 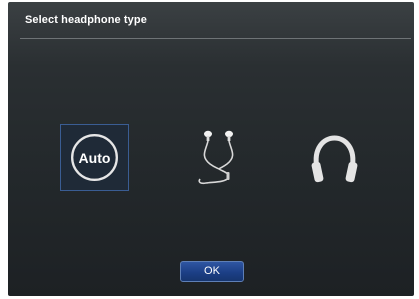 I want to click on headphones-icon, so click(x=334, y=159).